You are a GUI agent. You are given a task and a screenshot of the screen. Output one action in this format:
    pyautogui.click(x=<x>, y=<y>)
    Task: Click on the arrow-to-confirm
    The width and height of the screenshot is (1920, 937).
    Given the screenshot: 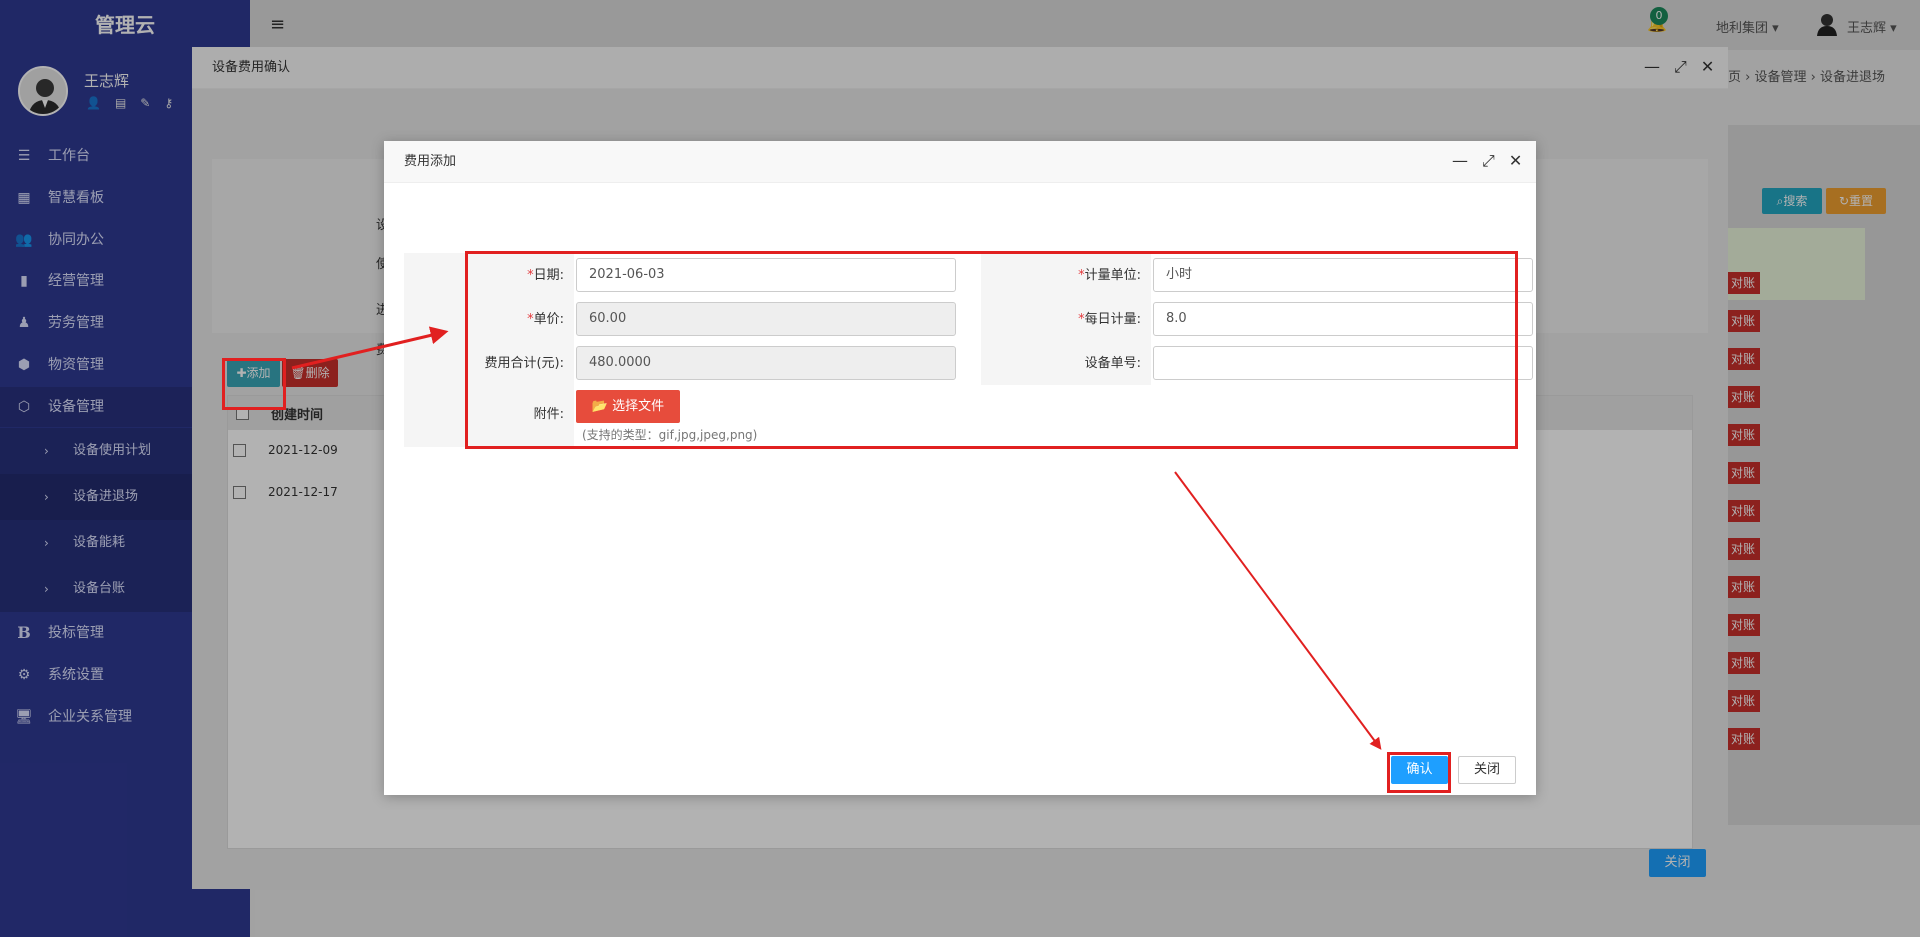 What is the action you would take?
    pyautogui.click(x=1278, y=610)
    